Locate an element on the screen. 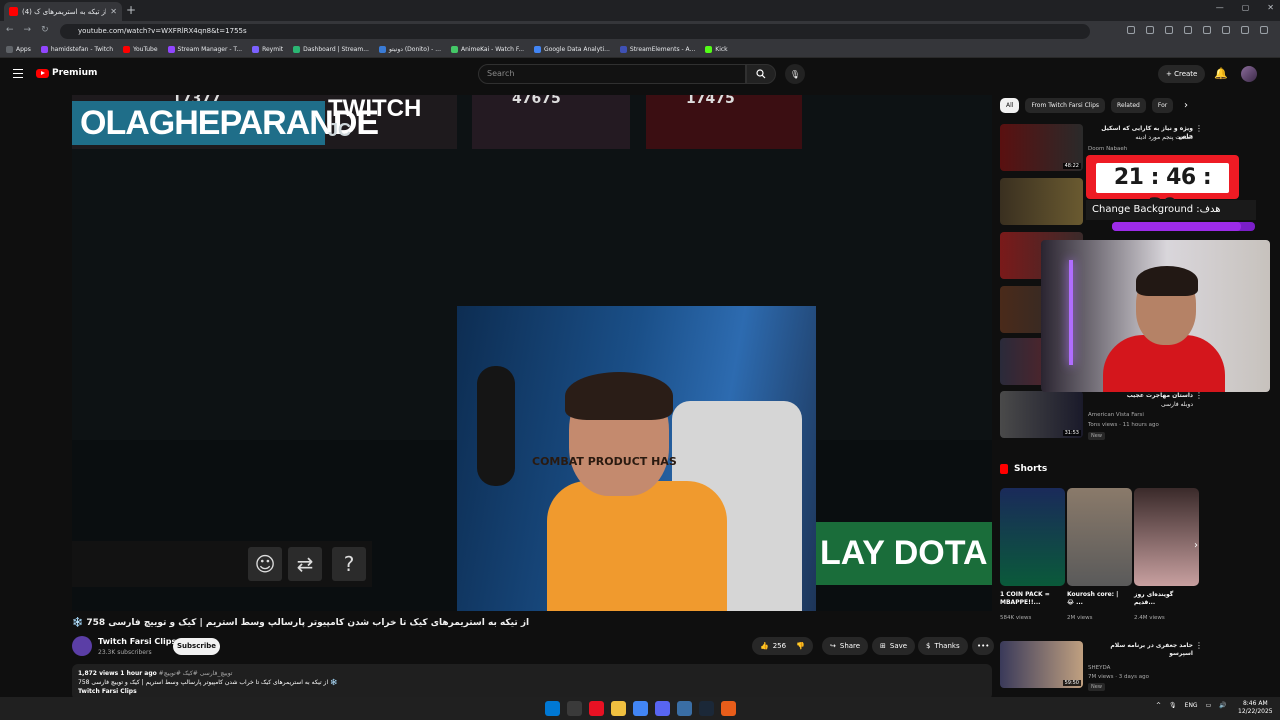 The image size is (1280, 720). cast-icon is located at coordinates (1131, 30).